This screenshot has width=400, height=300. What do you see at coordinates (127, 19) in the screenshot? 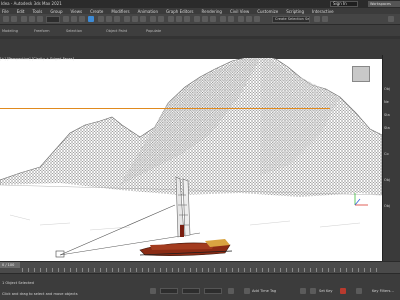
I see `snap-toggle-icon` at bounding box center [127, 19].